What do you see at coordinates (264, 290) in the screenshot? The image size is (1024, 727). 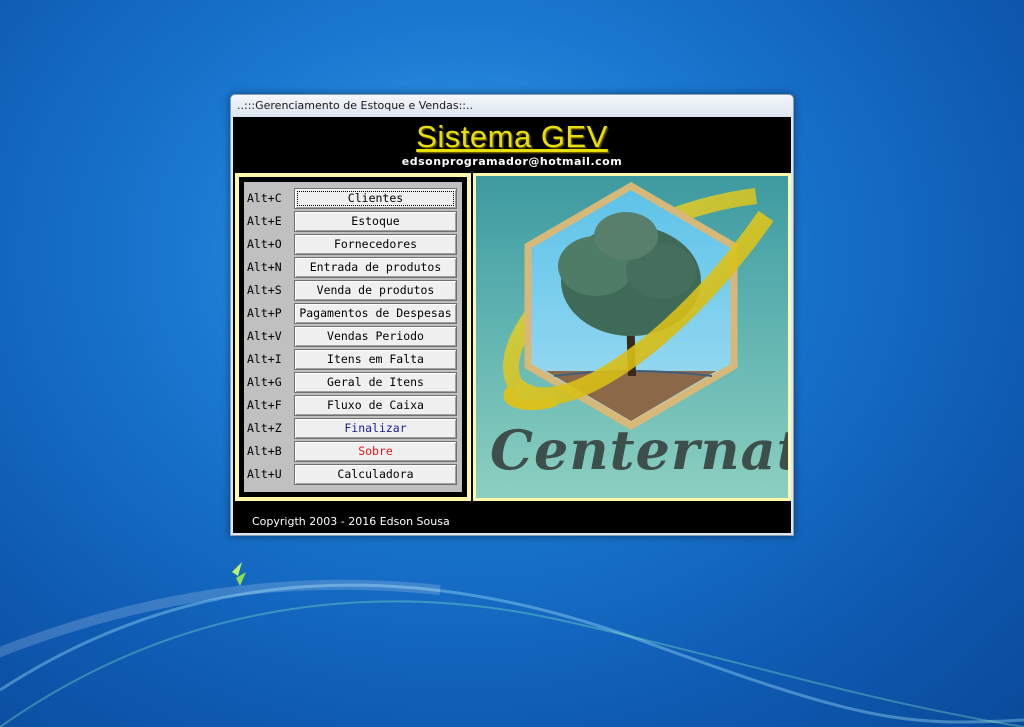 I see `shortcut-label: Alt+S` at bounding box center [264, 290].